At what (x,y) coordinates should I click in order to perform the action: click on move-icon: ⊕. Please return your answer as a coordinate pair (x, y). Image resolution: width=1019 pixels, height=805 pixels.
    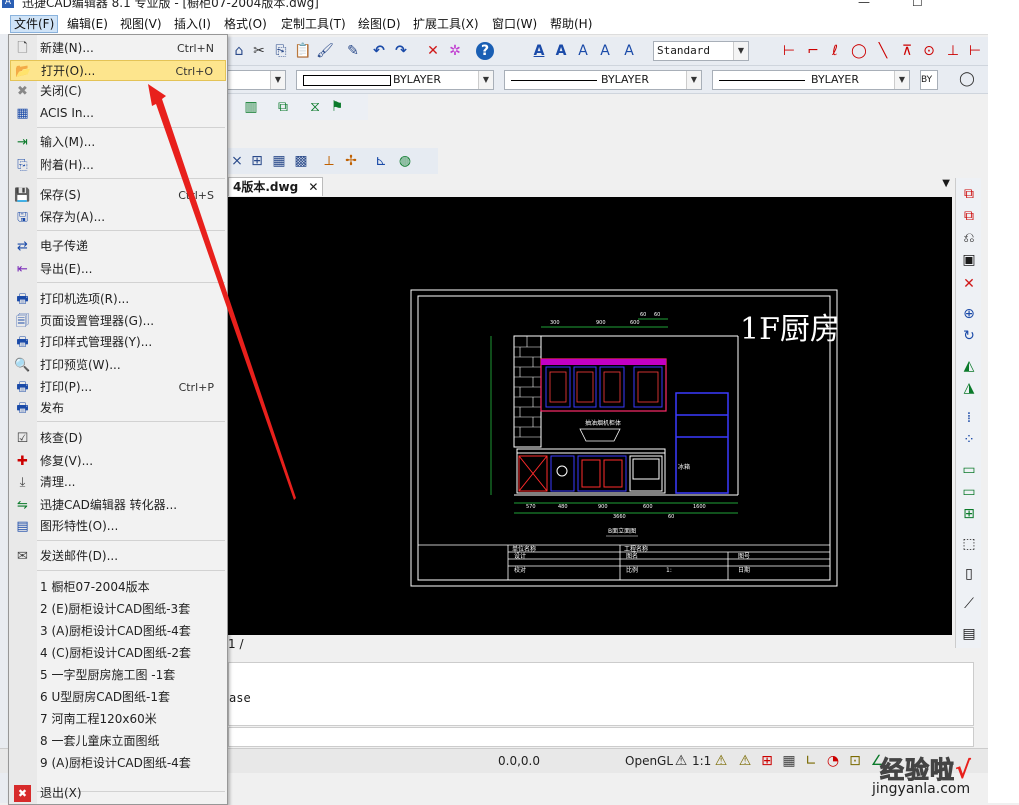
    Looking at the image, I should click on (969, 314).